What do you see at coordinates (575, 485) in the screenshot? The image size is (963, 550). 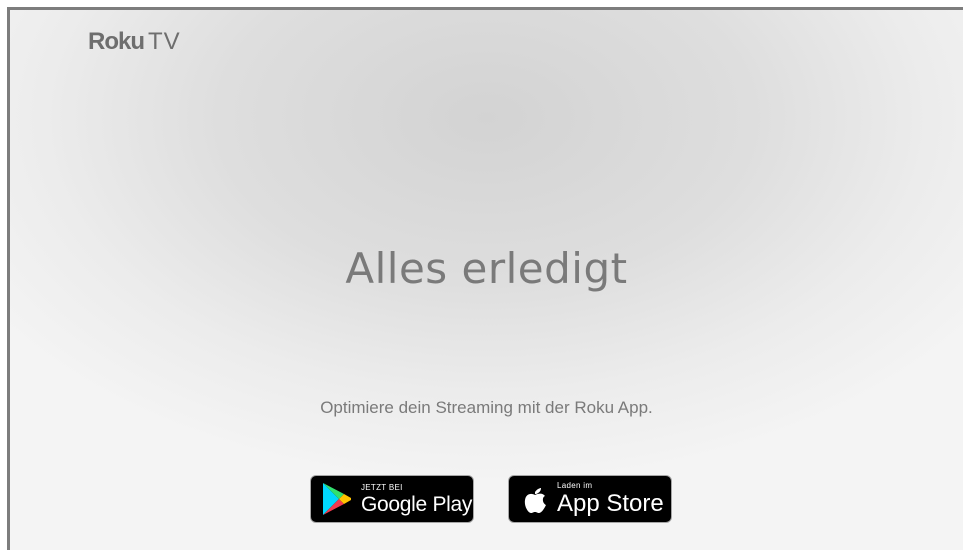 I see `app-store-small-label: Laden im` at bounding box center [575, 485].